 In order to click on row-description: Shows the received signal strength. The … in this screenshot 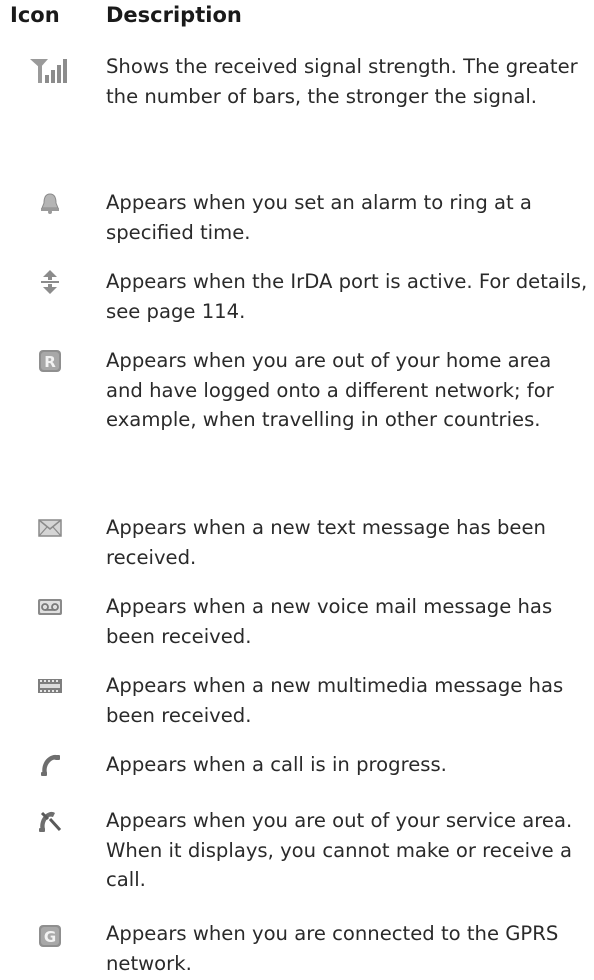, I will do `click(342, 81)`.